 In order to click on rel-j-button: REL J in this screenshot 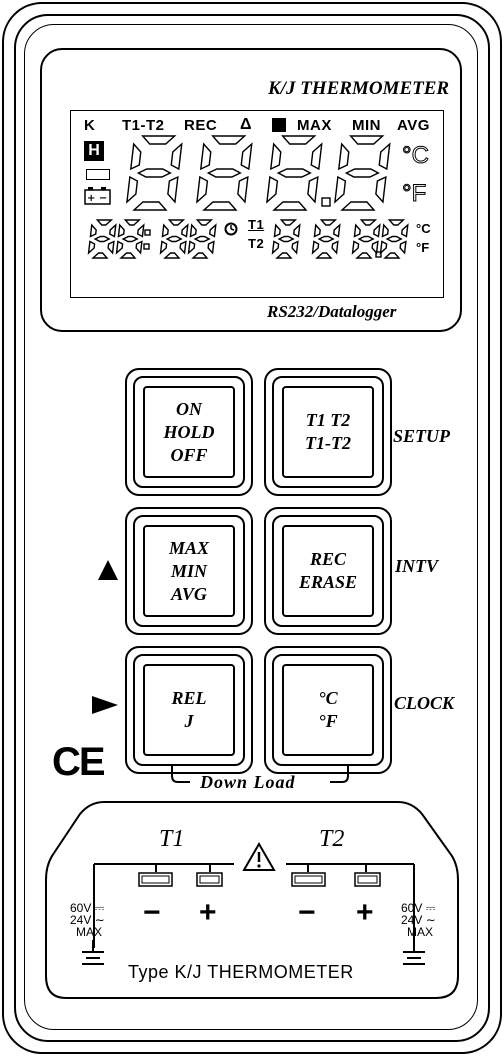, I will do `click(189, 710)`.